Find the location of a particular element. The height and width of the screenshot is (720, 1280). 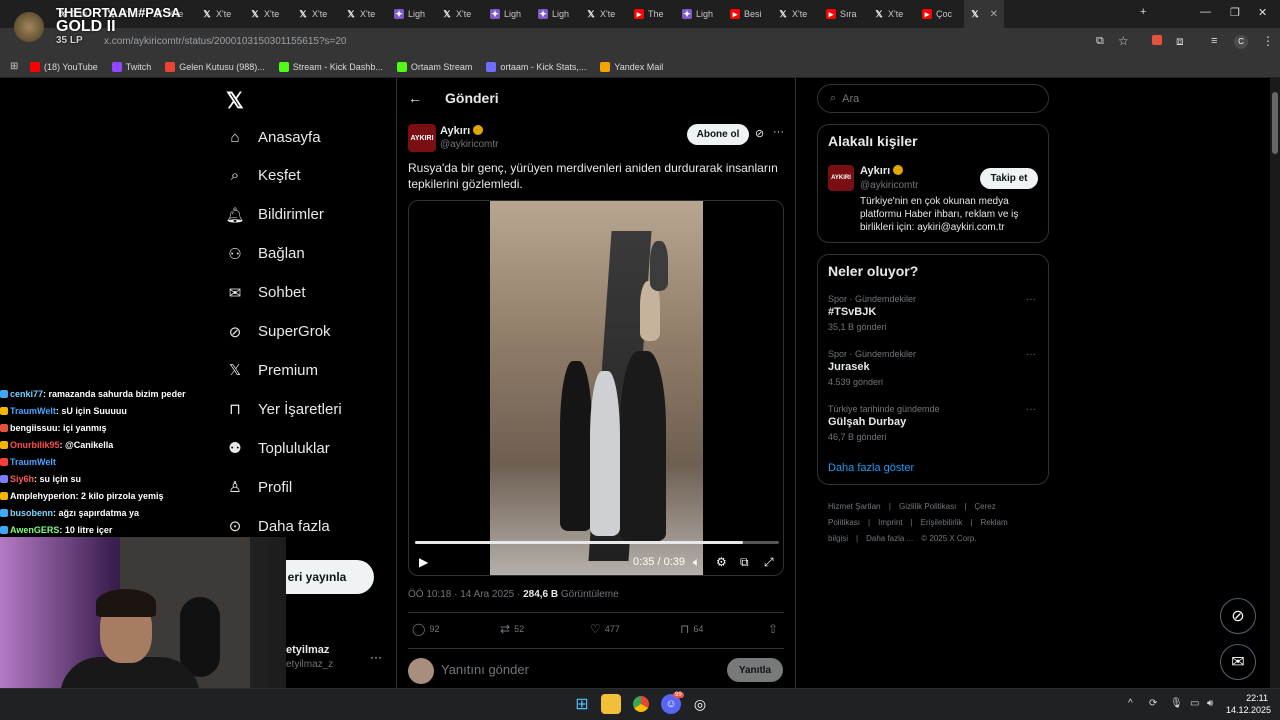

menu-icon: ⋮ is located at coordinates (1268, 41).